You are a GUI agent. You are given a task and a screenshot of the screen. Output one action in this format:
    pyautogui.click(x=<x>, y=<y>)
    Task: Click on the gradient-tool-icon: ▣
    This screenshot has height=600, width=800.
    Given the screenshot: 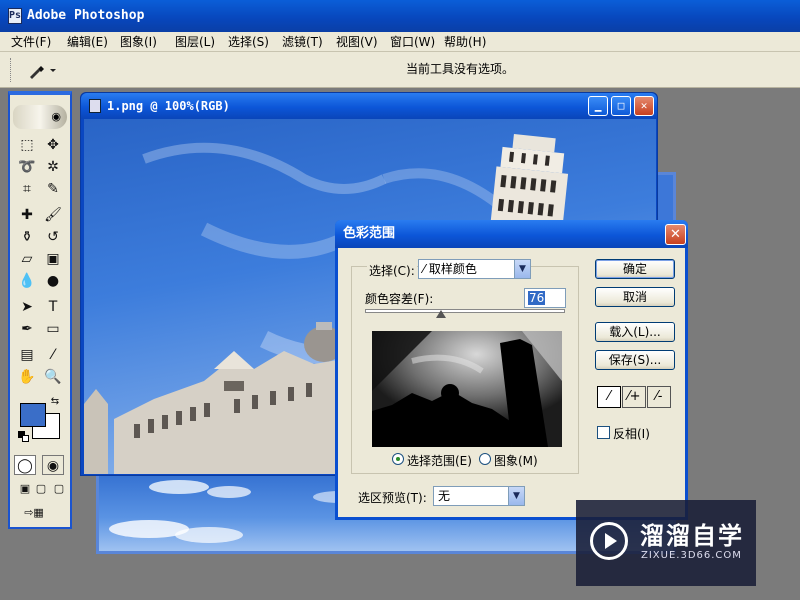 What is the action you would take?
    pyautogui.click(x=53, y=259)
    